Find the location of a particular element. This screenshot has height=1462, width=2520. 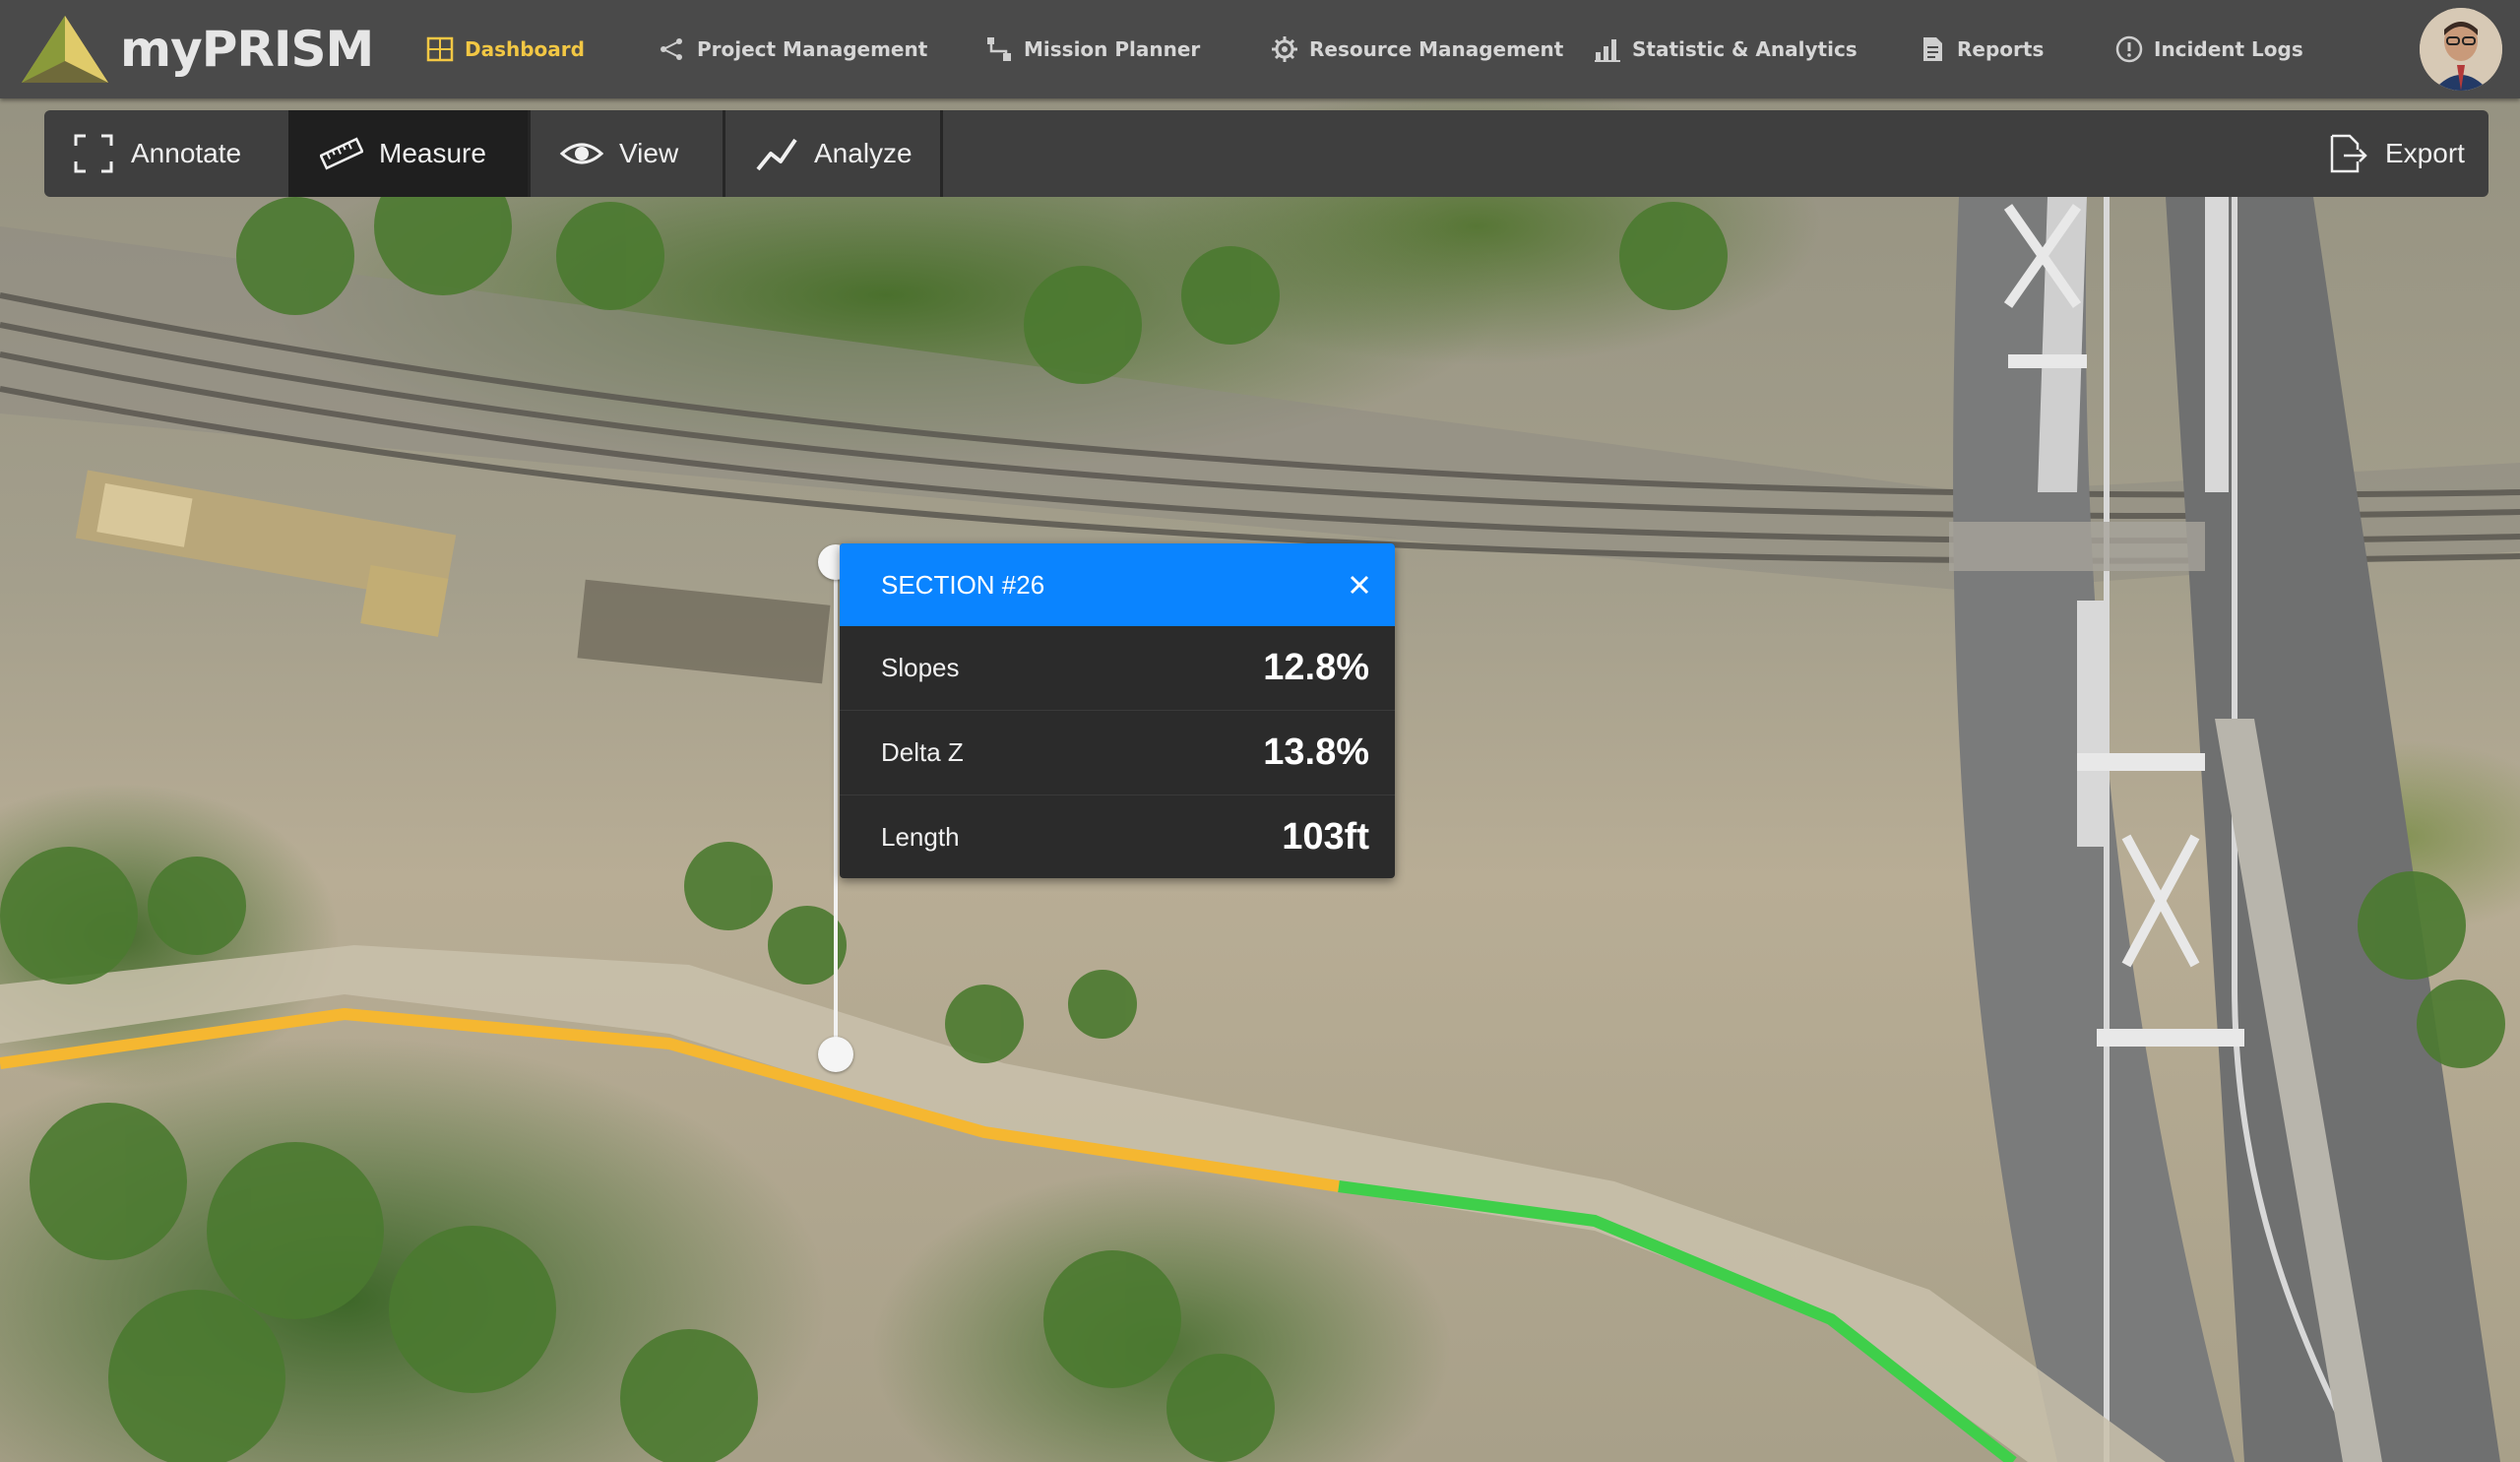

nav-incident-logs: Incident Logs is located at coordinates (2208, 49).